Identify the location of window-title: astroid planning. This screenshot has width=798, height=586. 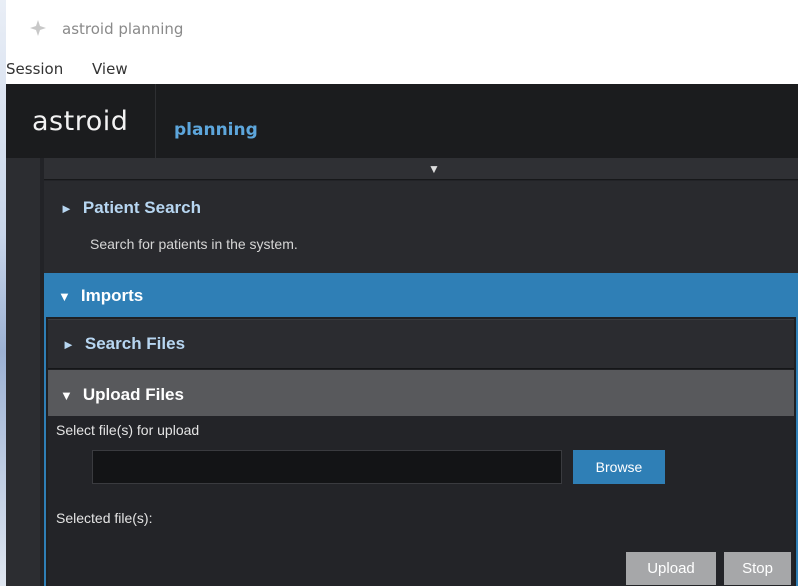
(123, 29).